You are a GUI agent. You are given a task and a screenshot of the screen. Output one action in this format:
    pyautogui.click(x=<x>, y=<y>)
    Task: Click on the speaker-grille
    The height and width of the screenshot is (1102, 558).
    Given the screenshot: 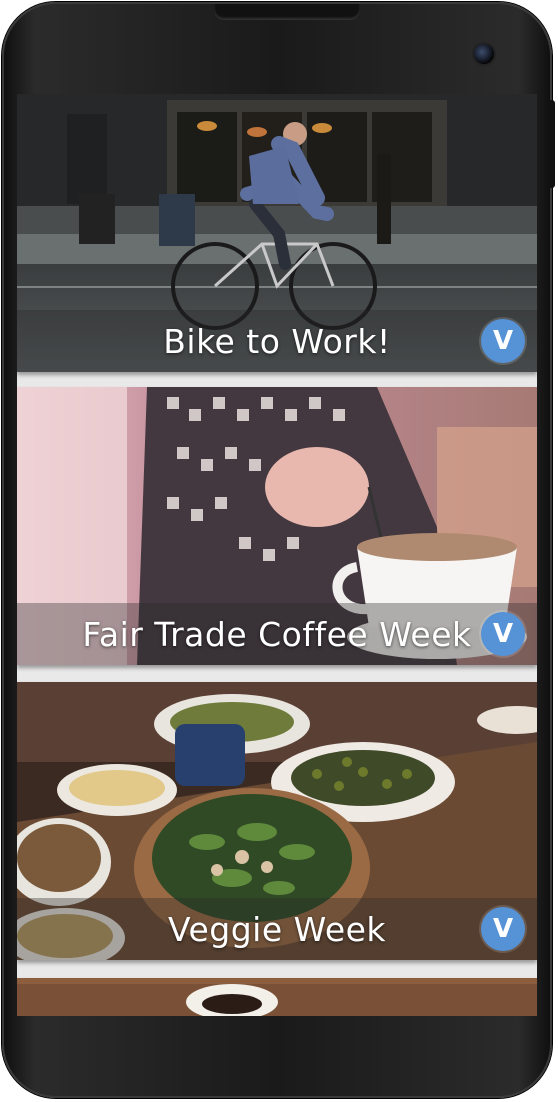 What is the action you would take?
    pyautogui.click(x=287, y=12)
    